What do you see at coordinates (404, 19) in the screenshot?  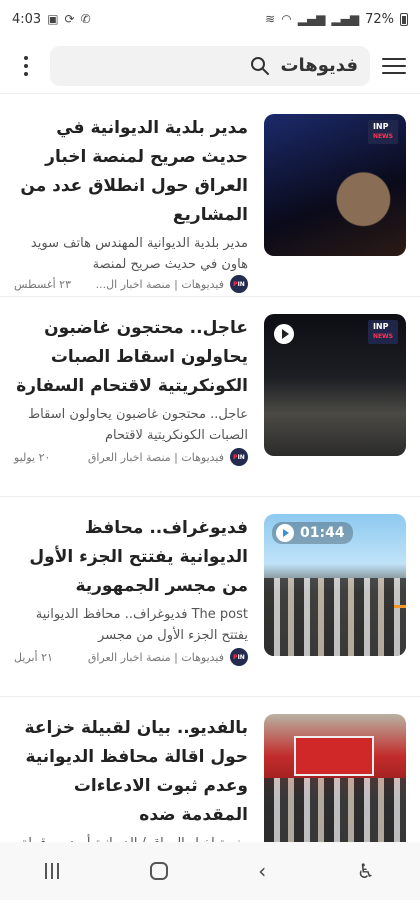 I see `battery-icon` at bounding box center [404, 19].